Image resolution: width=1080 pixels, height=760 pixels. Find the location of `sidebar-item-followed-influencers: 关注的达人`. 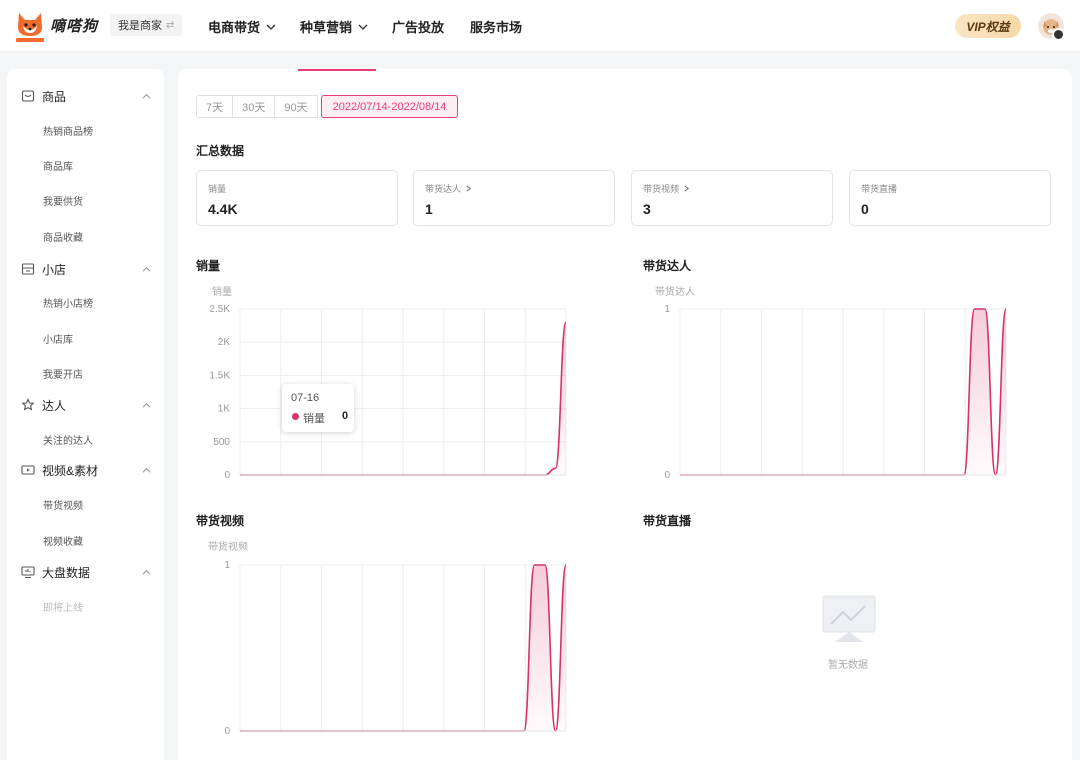

sidebar-item-followed-influencers: 关注的达人 is located at coordinates (68, 439).